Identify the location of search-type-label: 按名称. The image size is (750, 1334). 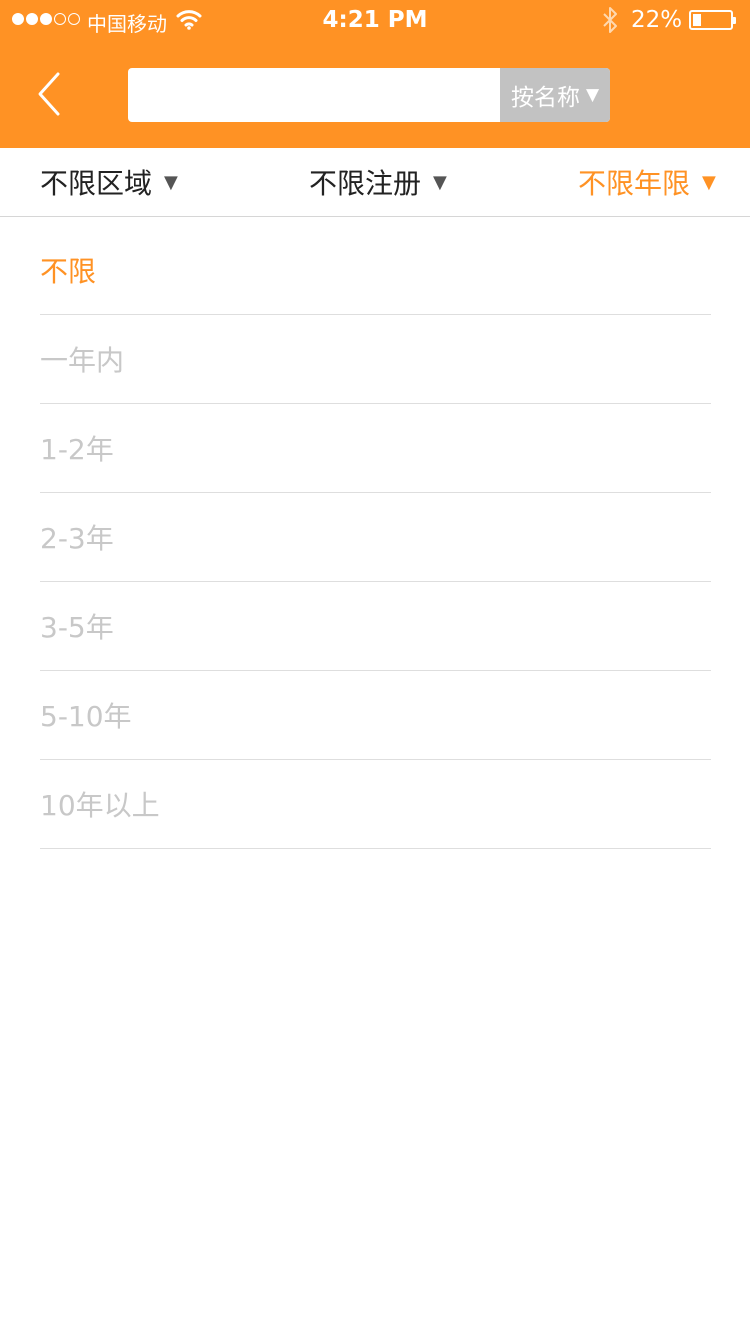
(545, 98).